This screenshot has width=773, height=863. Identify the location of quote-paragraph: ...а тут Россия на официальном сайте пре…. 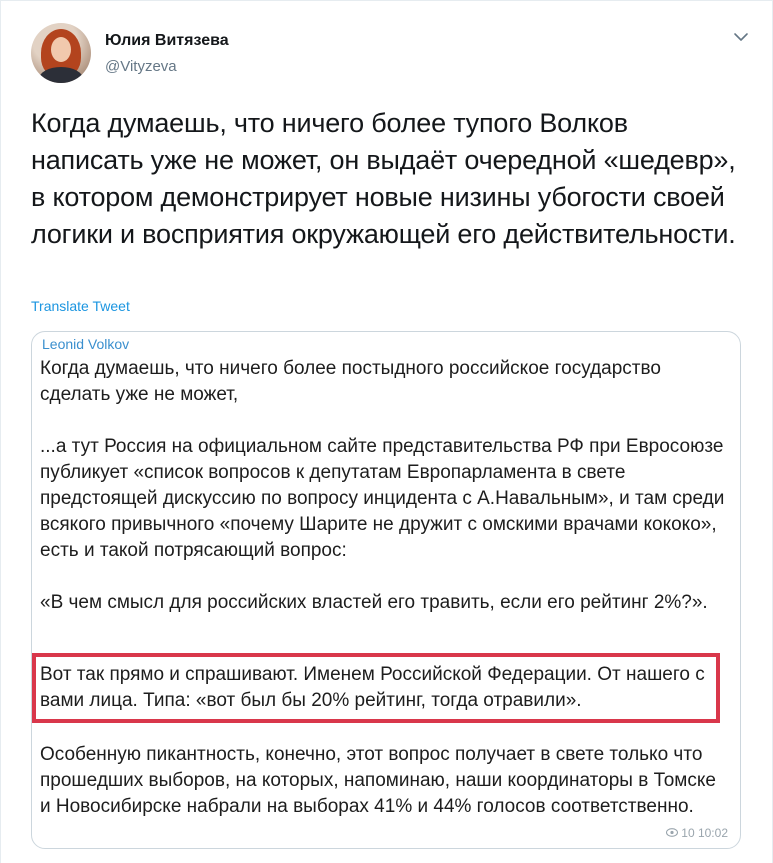
(382, 498).